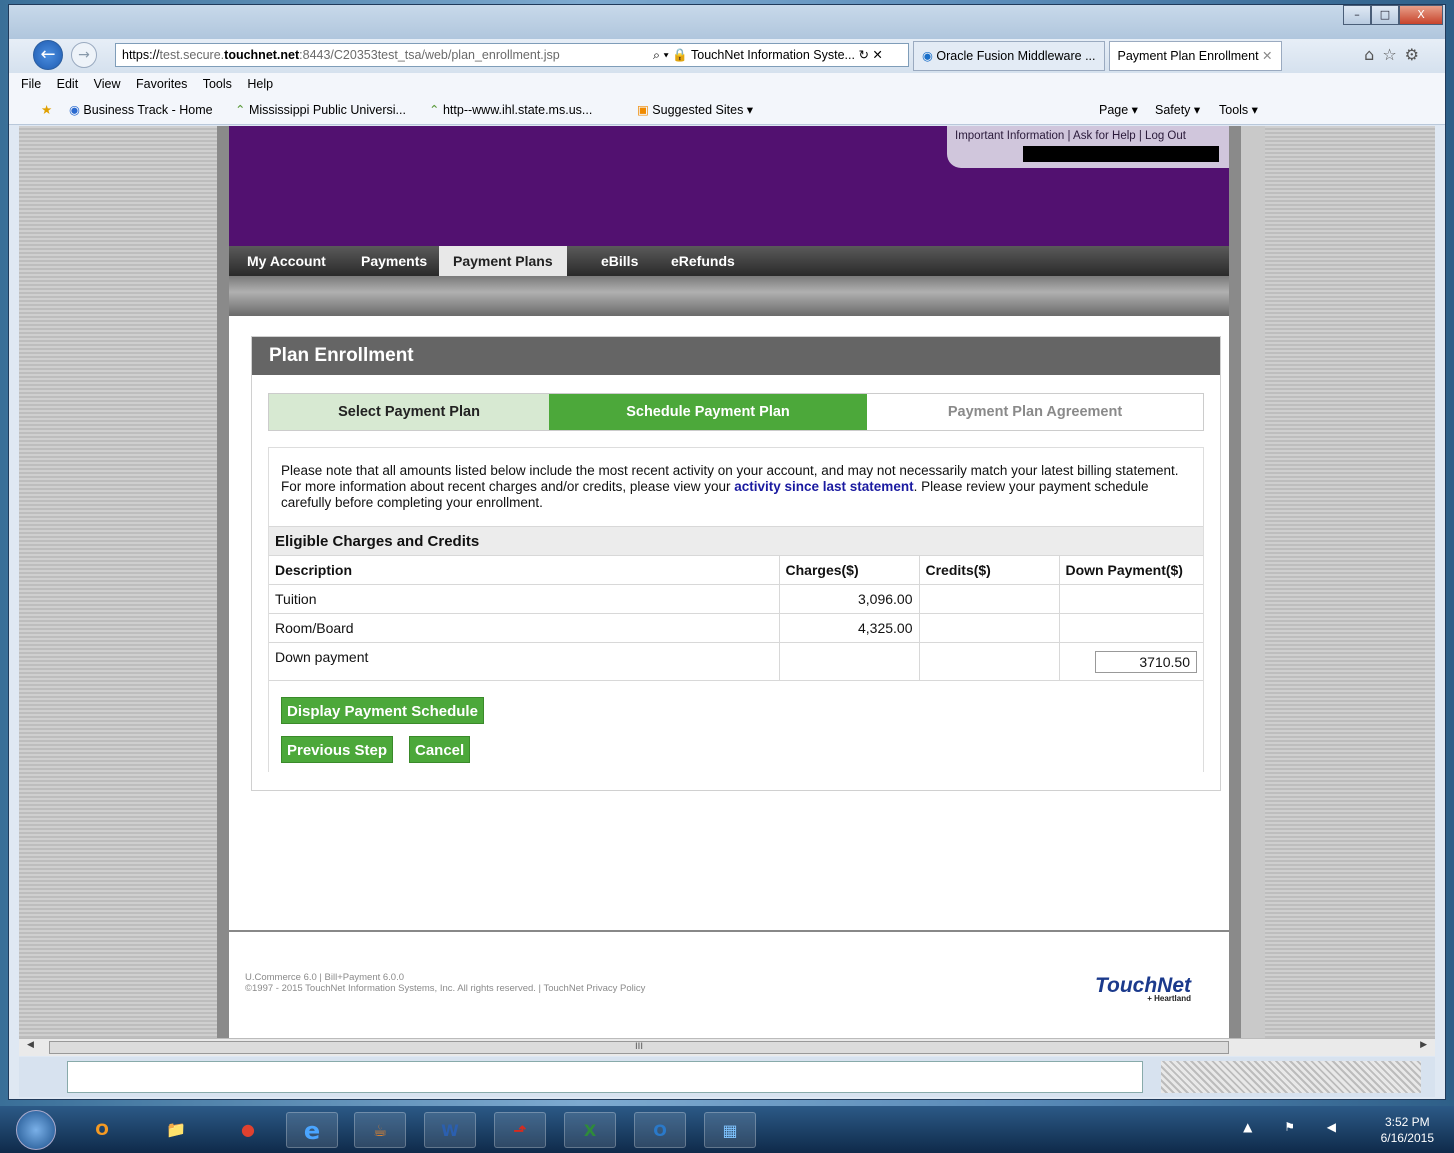 The image size is (1454, 1153). Describe the element at coordinates (380, 1130) in the screenshot. I see `java-icon: ☕` at that location.